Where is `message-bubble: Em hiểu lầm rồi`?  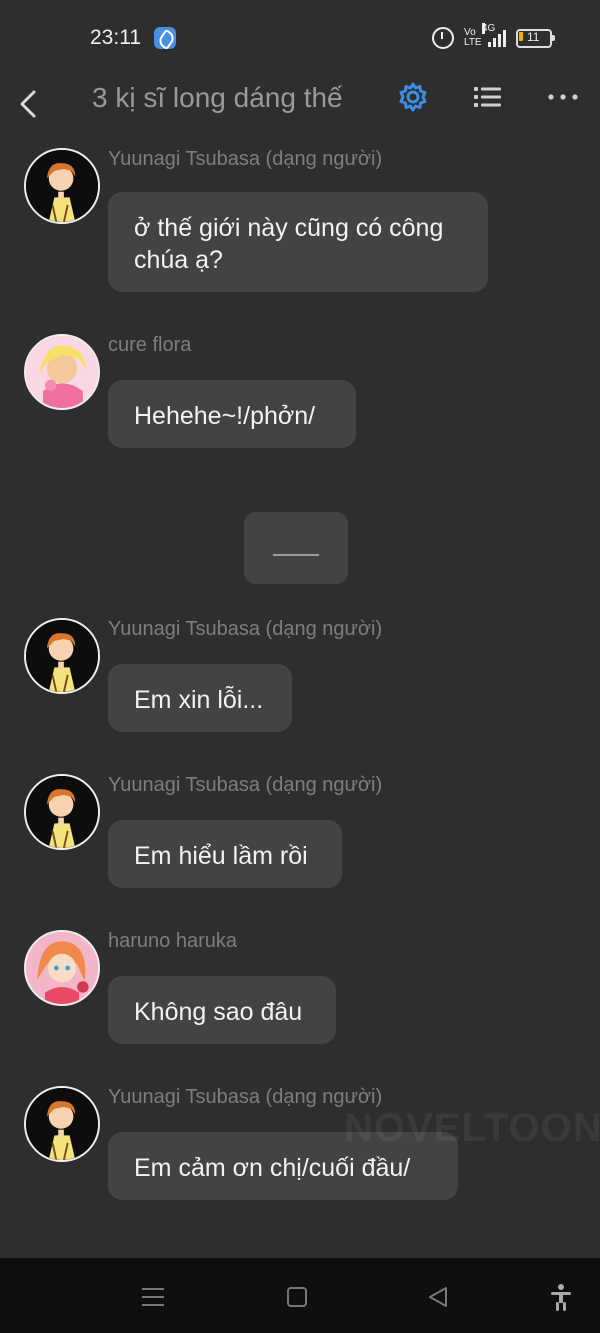 message-bubble: Em hiểu lầm rồi is located at coordinates (225, 854).